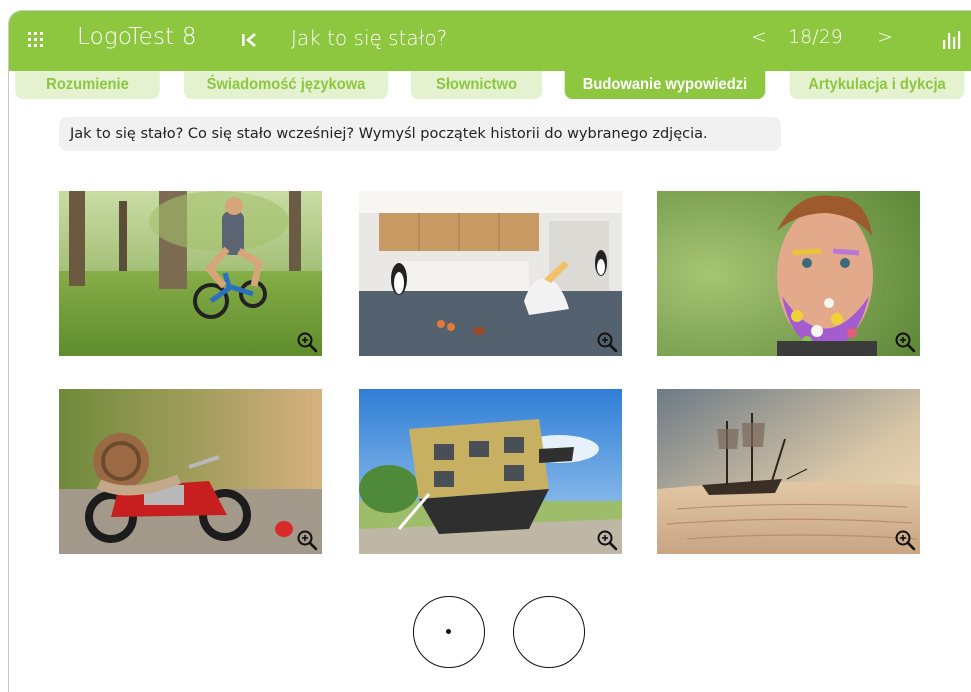  I want to click on flower-beard-photo-image, so click(788, 273).